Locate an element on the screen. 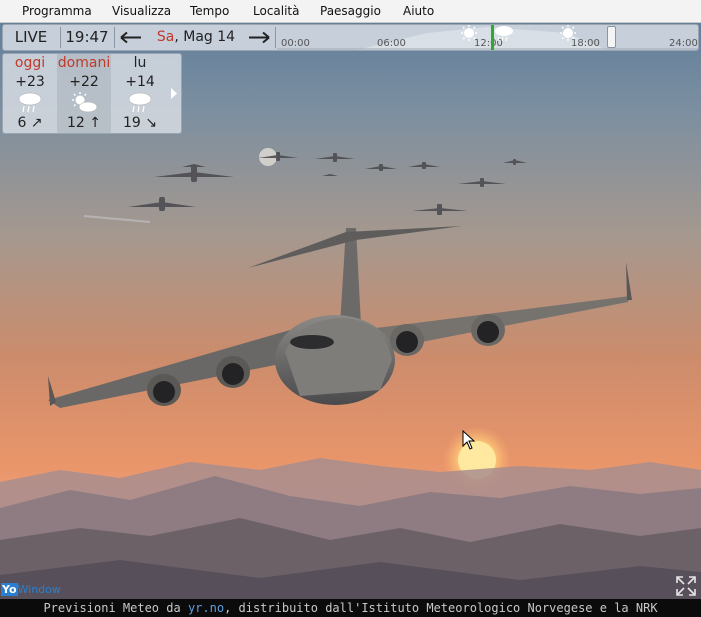 The width and height of the screenshot is (701, 617). date-rest: , Mag 14 is located at coordinates (205, 37).